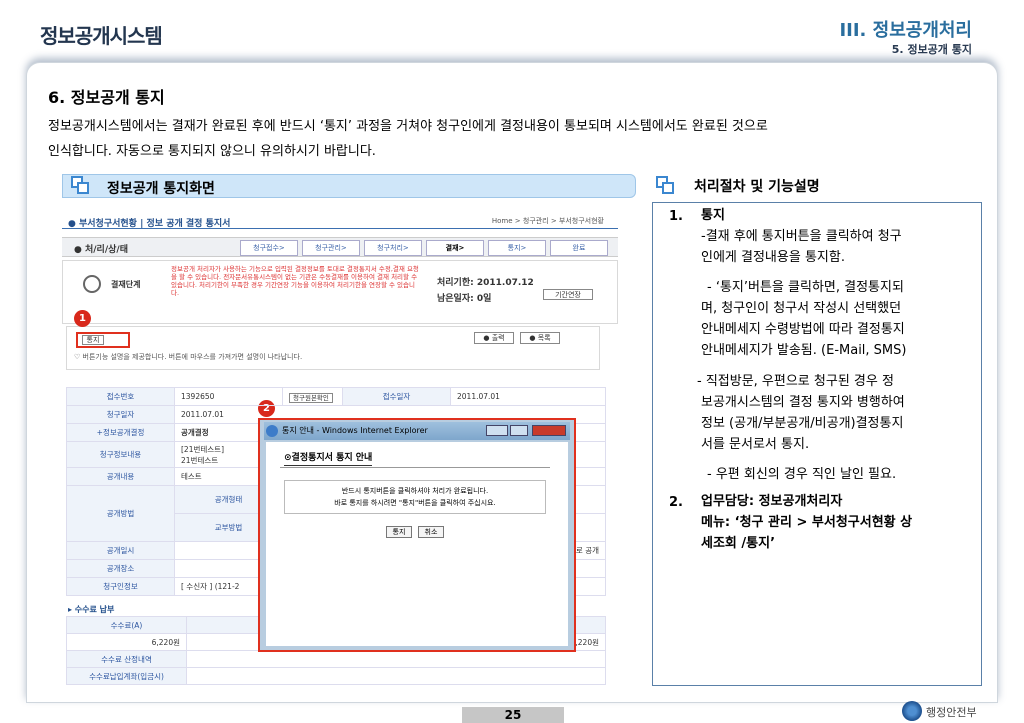 This screenshot has width=1024, height=723. Describe the element at coordinates (485, 283) in the screenshot. I see `deadline: 처리기한: 2011.07.12` at that location.